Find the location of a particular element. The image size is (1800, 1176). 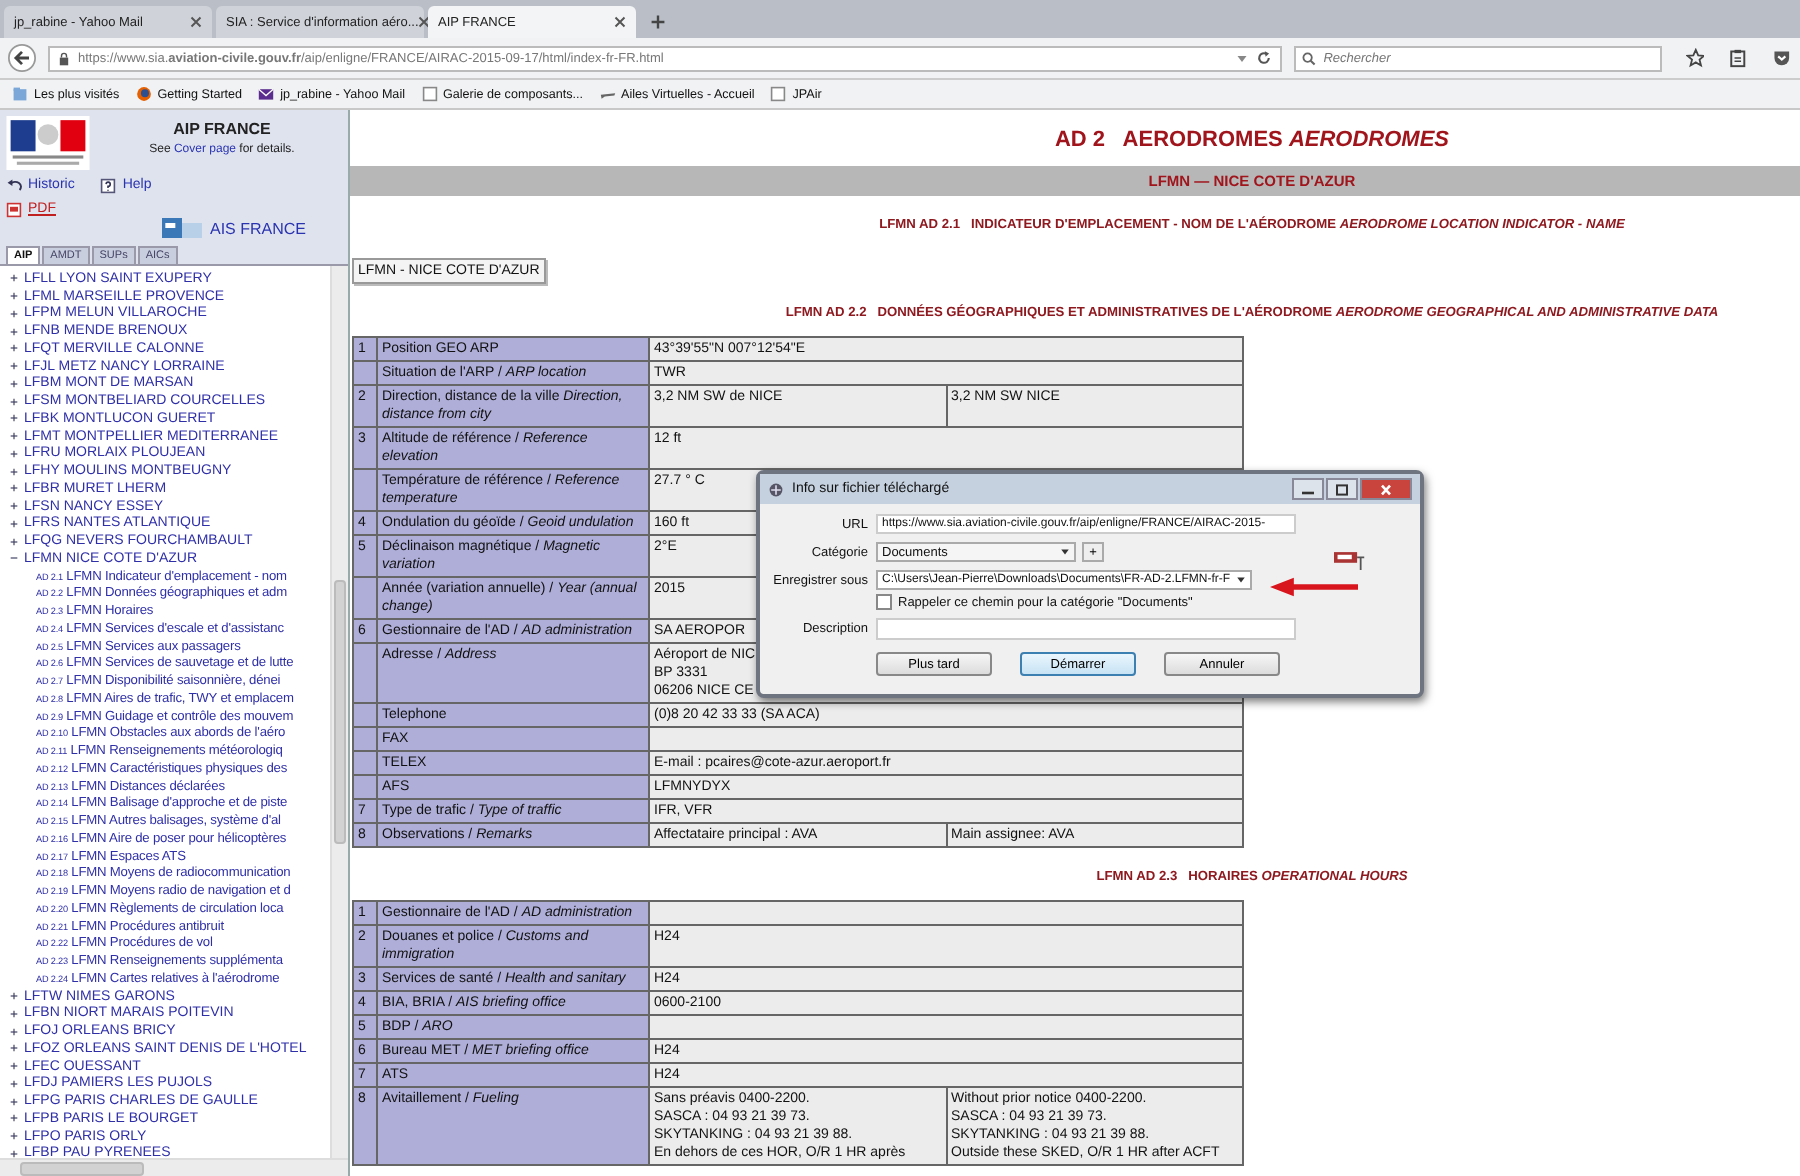

pdf-icon is located at coordinates (14, 209).